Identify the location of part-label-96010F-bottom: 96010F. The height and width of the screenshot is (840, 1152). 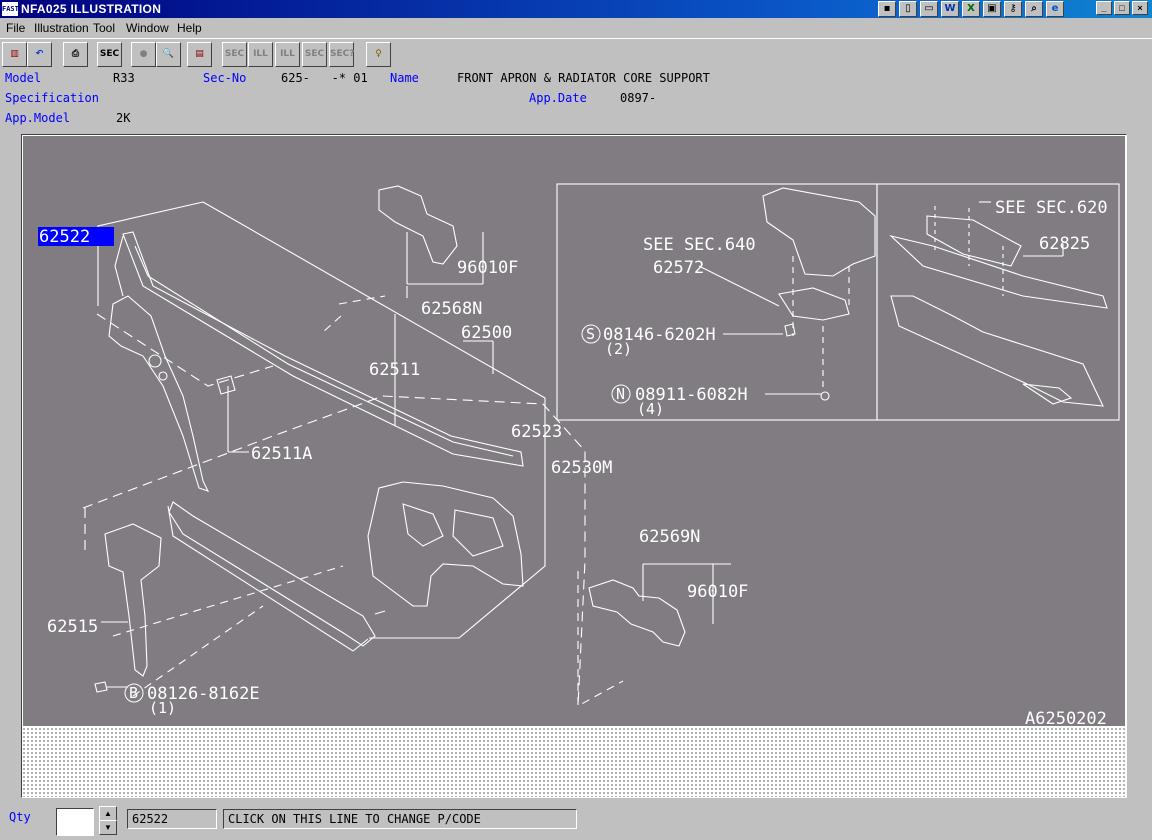
(717, 592).